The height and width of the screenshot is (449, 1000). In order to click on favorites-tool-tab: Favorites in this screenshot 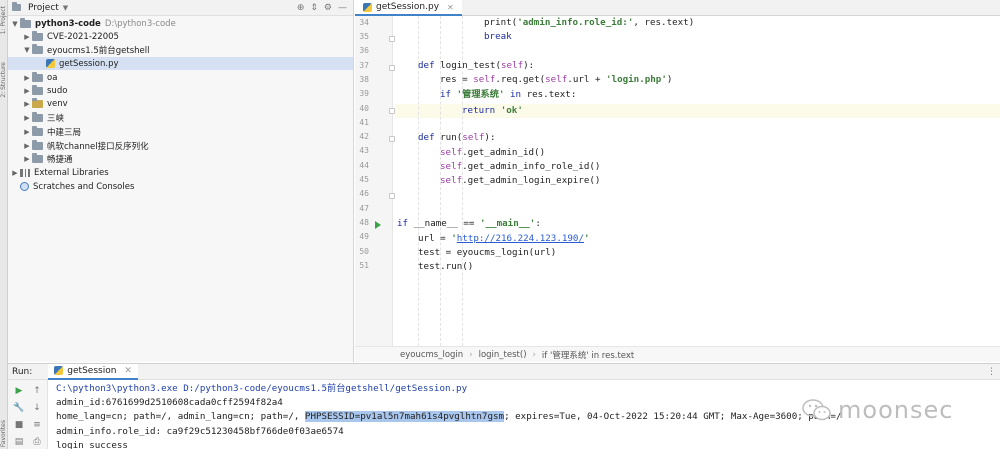, I will do `click(3, 433)`.